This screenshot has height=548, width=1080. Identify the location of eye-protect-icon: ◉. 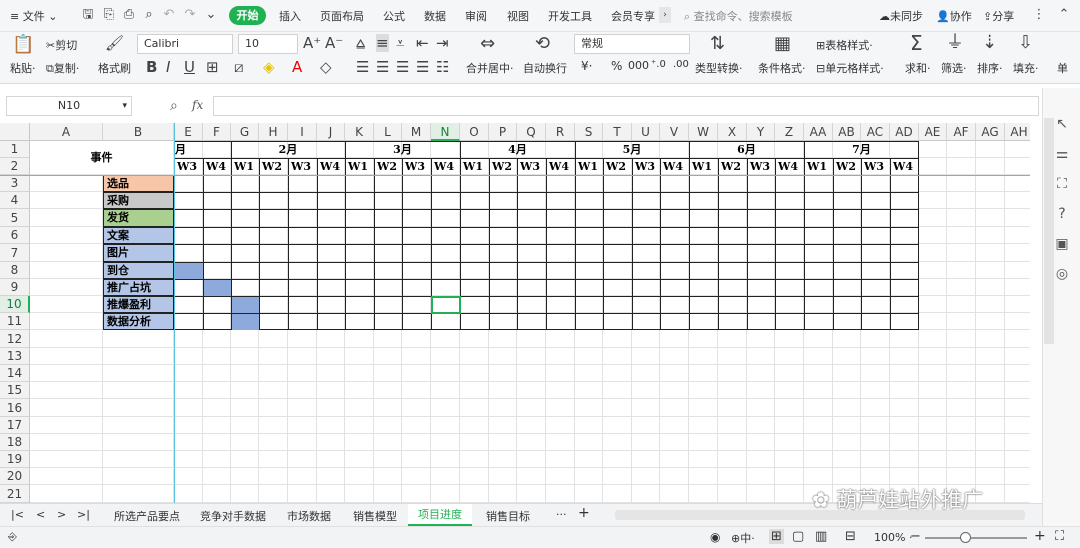
(715, 537).